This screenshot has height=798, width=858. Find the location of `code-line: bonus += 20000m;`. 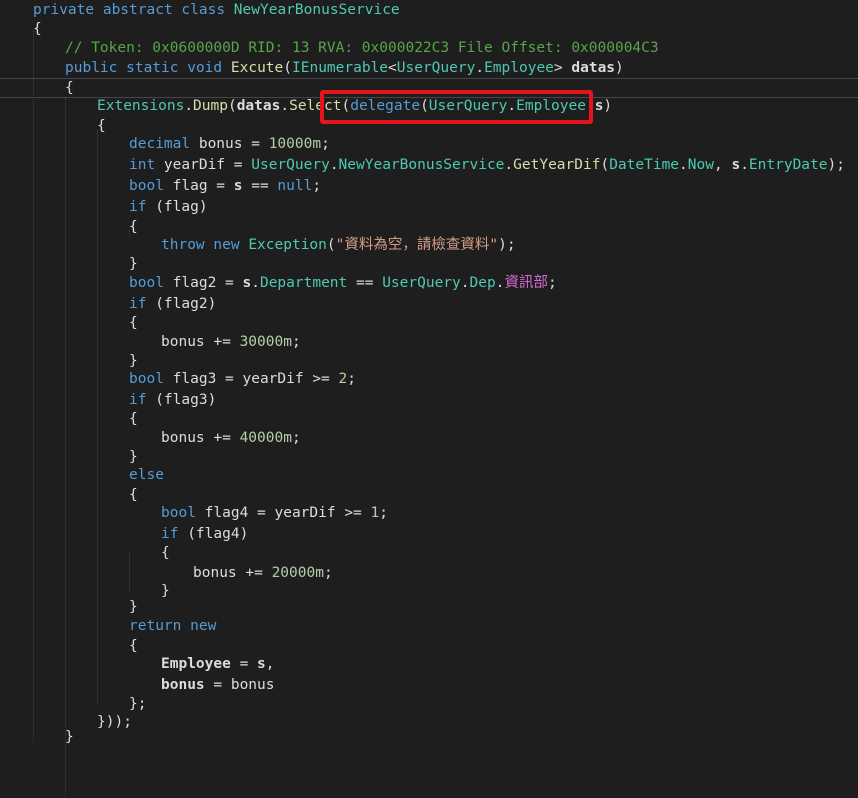

code-line: bonus += 20000m; is located at coordinates (429, 573).